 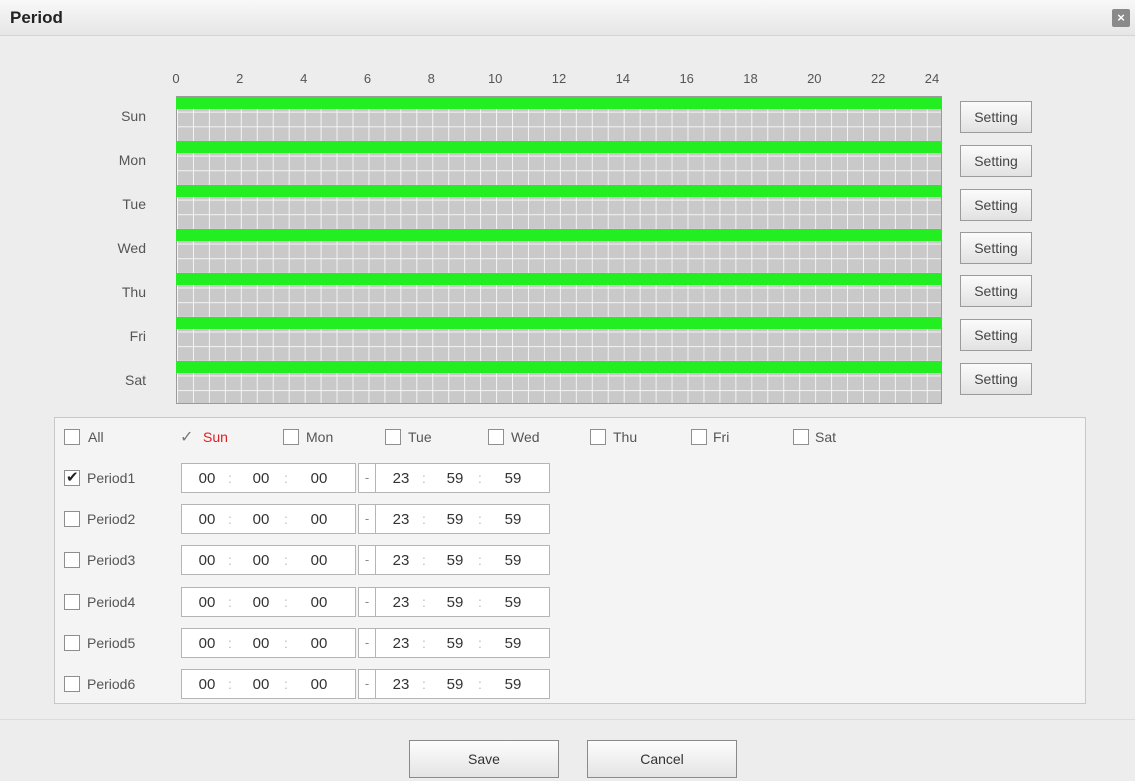 What do you see at coordinates (513, 684) in the screenshot?
I see `period6-end-second: 59` at bounding box center [513, 684].